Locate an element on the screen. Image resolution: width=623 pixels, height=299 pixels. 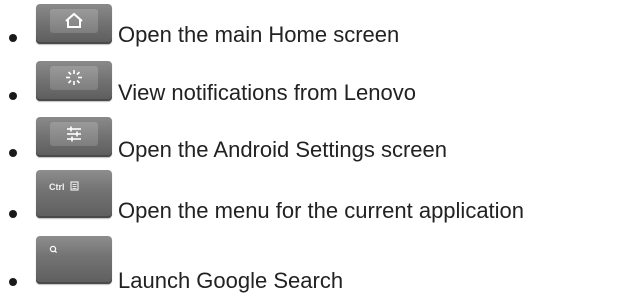
item-description: Launch Google Search is located at coordinates (231, 280).